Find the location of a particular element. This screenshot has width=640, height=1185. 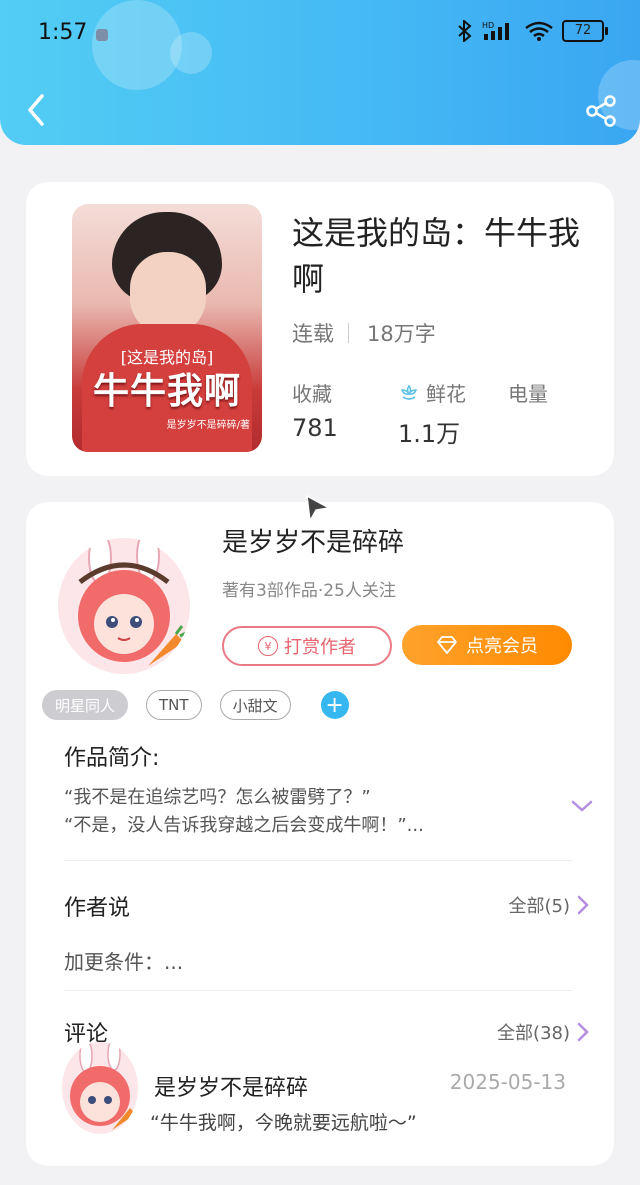

light-up-vip-button: 点亮会员 is located at coordinates (487, 645).